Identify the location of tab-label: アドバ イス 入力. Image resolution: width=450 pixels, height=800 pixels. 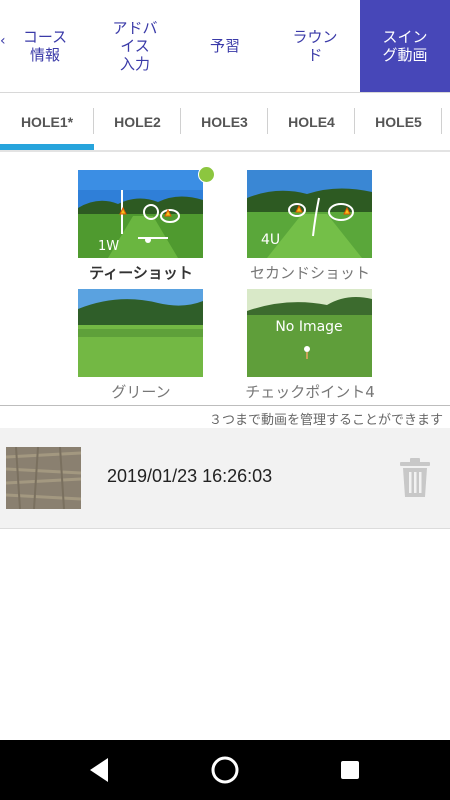
(135, 46).